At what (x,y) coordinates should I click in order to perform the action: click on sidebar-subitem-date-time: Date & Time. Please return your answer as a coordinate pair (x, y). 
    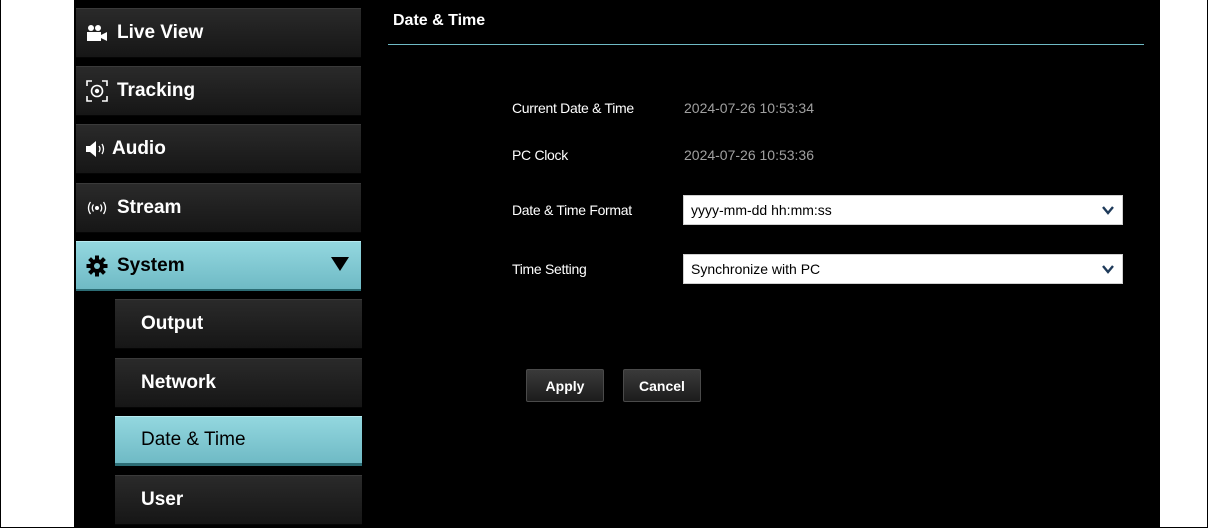
    Looking at the image, I should click on (238, 441).